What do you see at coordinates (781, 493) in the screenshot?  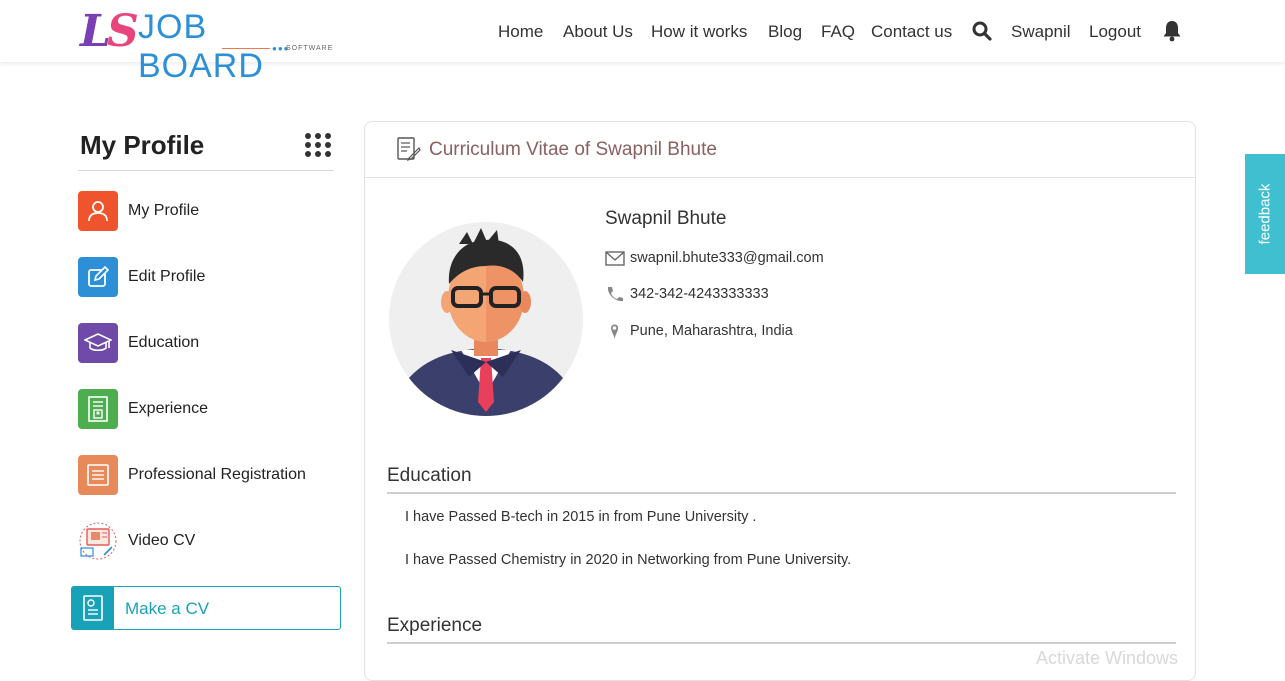 I see `education-divider` at bounding box center [781, 493].